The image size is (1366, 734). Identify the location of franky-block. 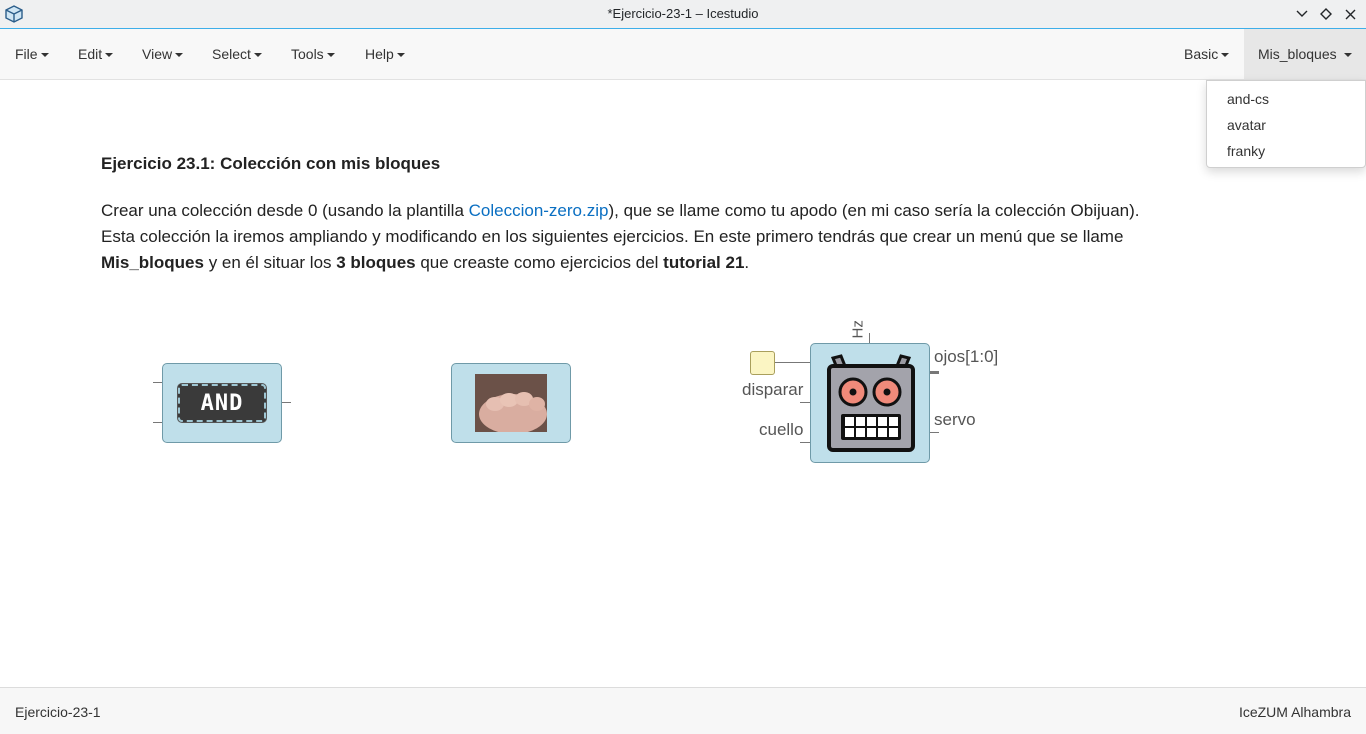
(870, 403).